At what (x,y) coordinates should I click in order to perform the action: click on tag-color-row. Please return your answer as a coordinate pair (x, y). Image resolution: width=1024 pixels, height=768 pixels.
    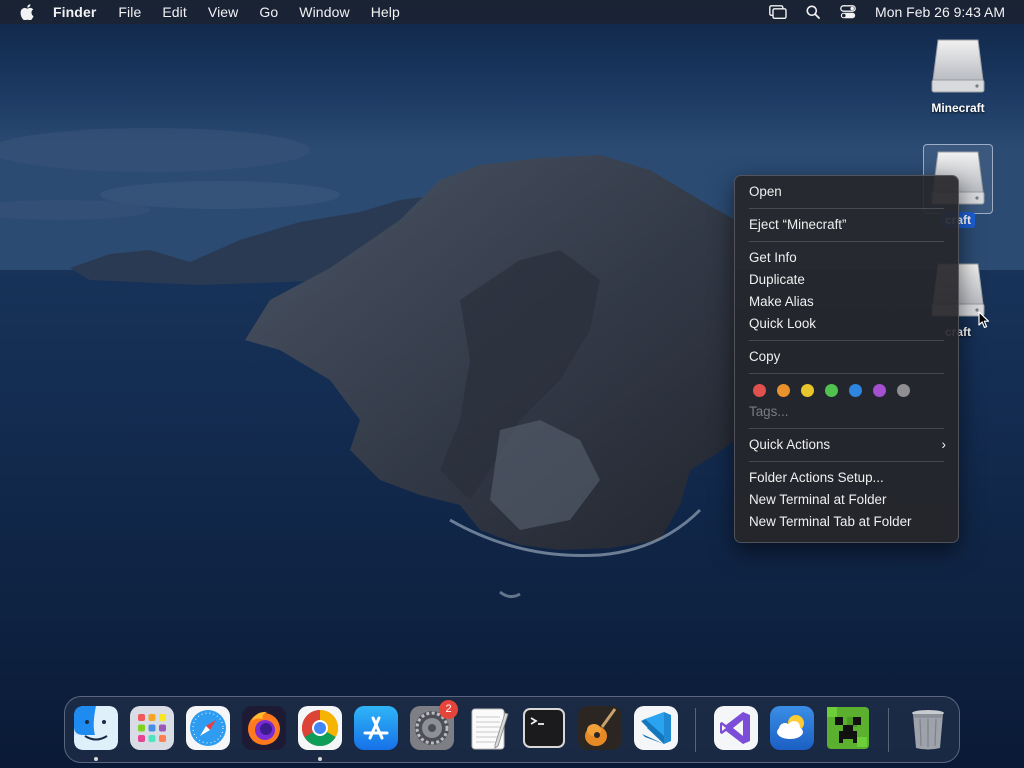
    Looking at the image, I should click on (846, 390).